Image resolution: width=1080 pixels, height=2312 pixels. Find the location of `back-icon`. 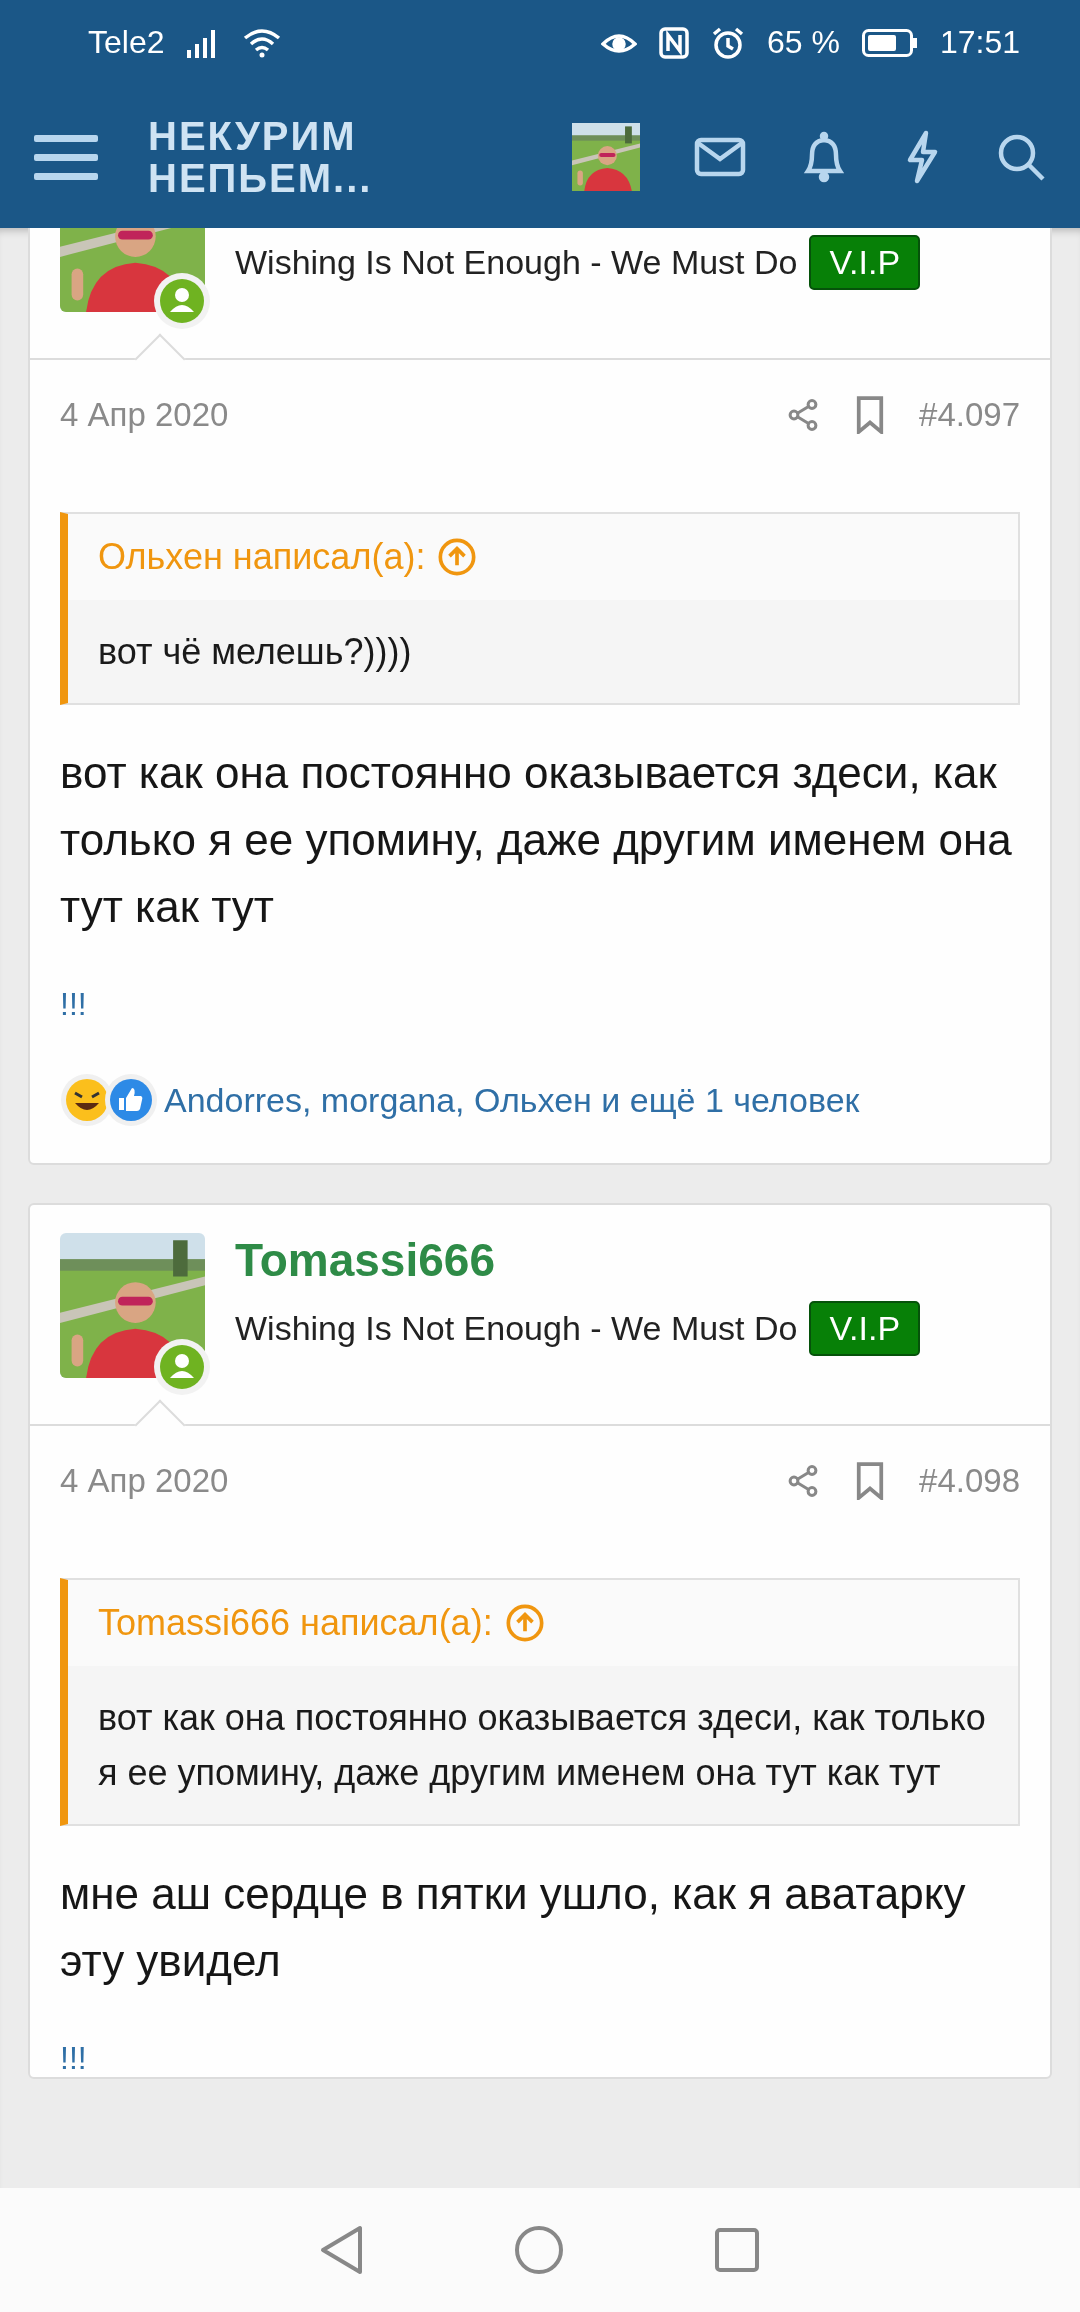

back-icon is located at coordinates (342, 2250).